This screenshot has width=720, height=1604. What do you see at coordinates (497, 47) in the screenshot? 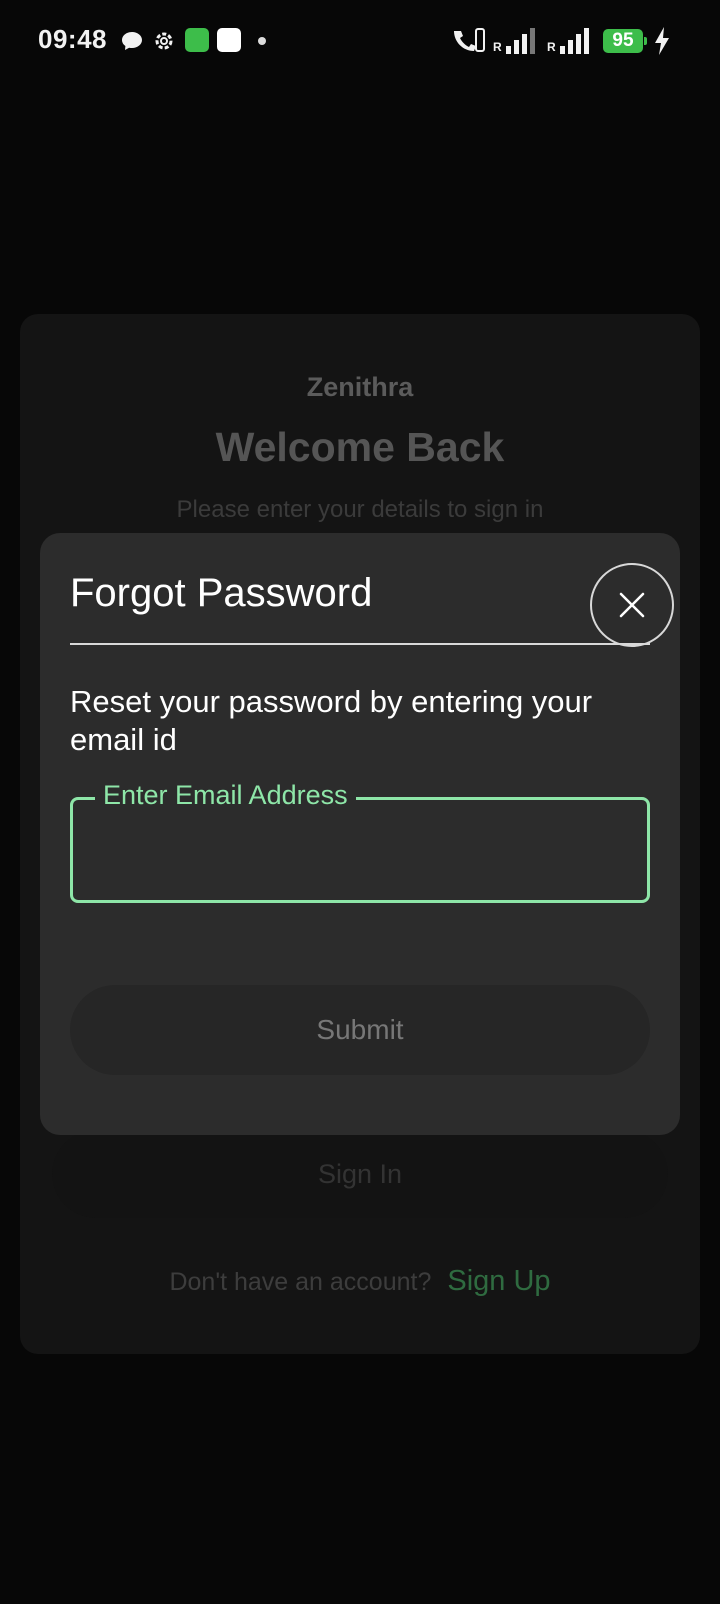
I see `roaming-indicator: R` at bounding box center [497, 47].